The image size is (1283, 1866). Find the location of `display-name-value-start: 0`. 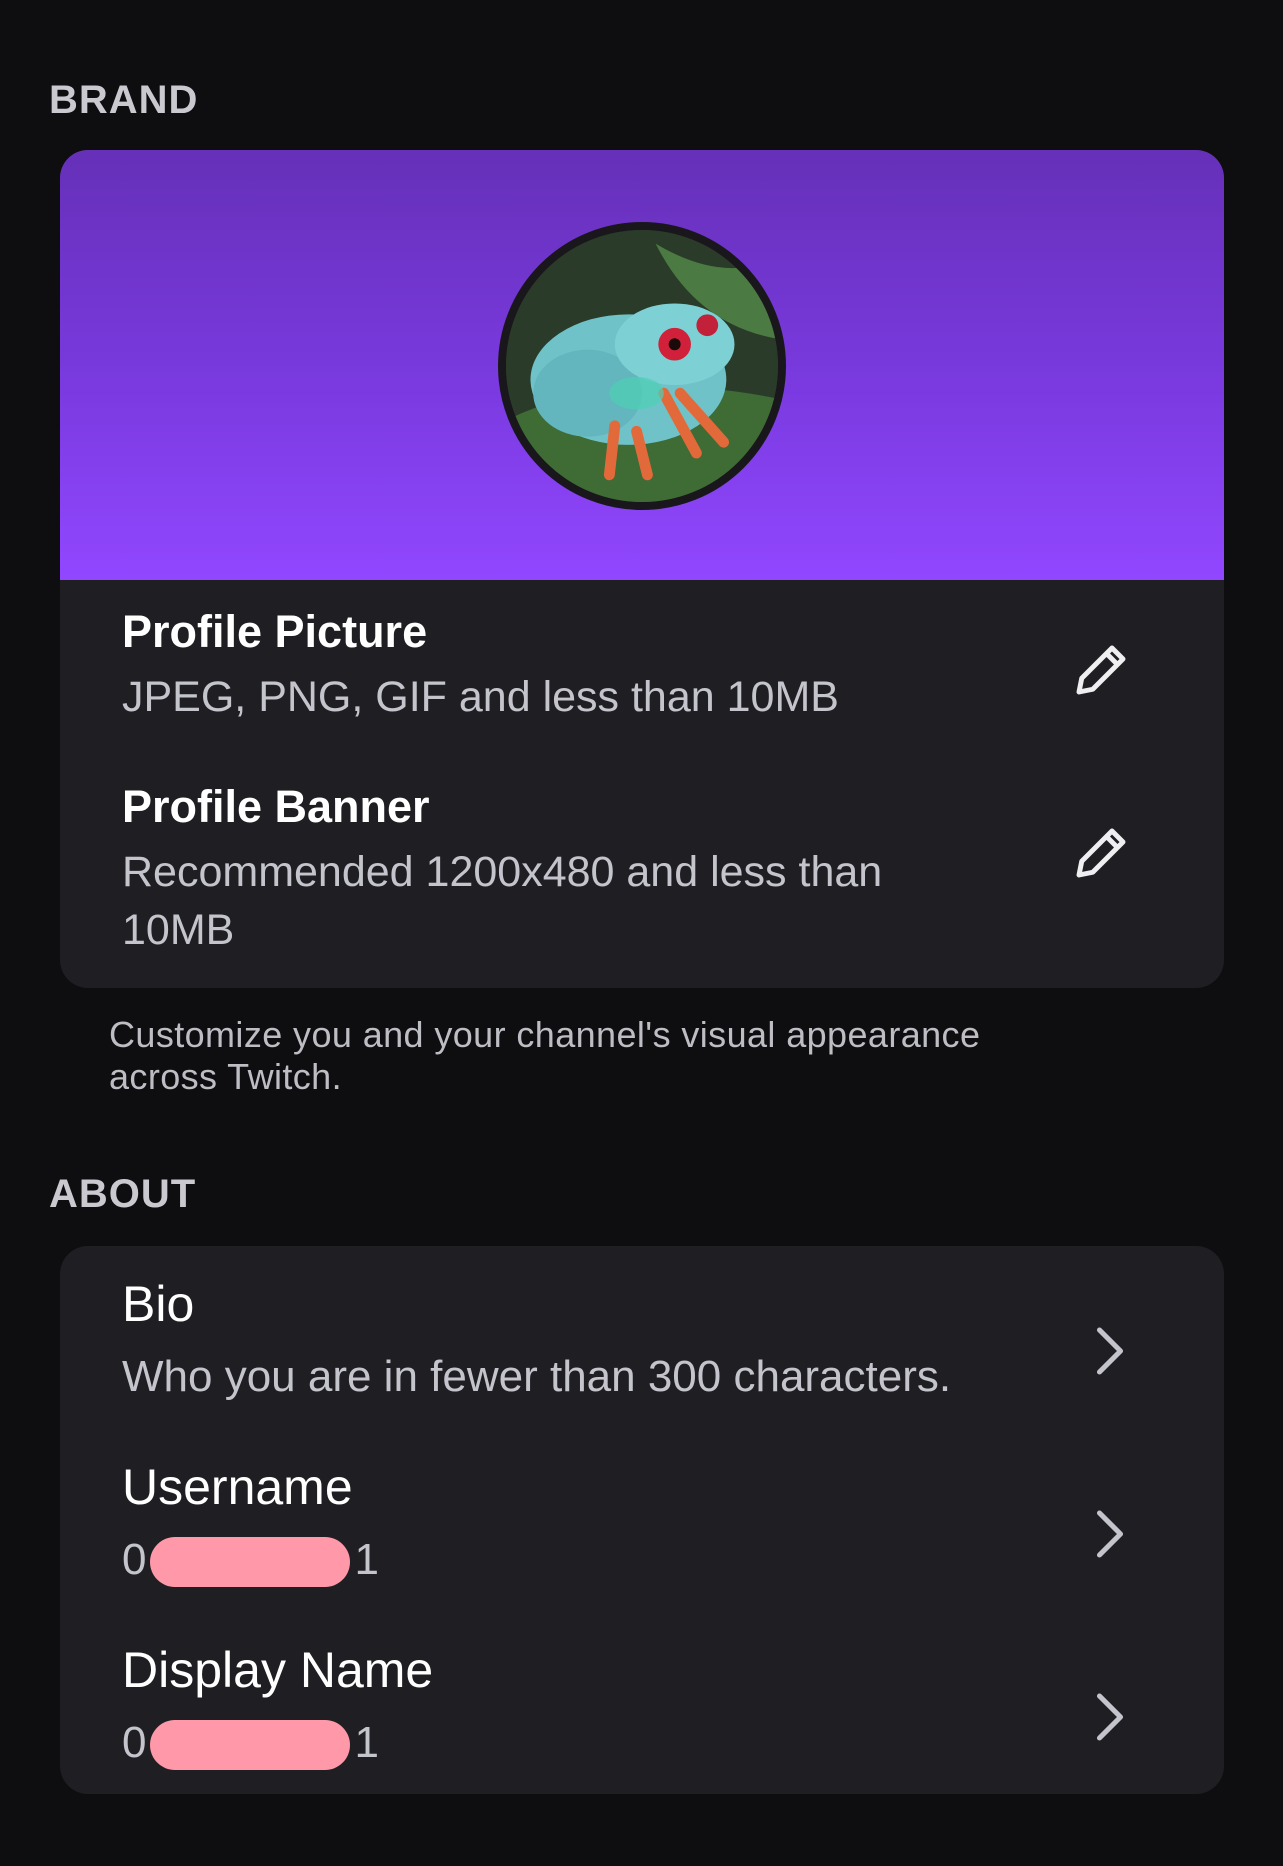

display-name-value-start: 0 is located at coordinates (134, 1742).